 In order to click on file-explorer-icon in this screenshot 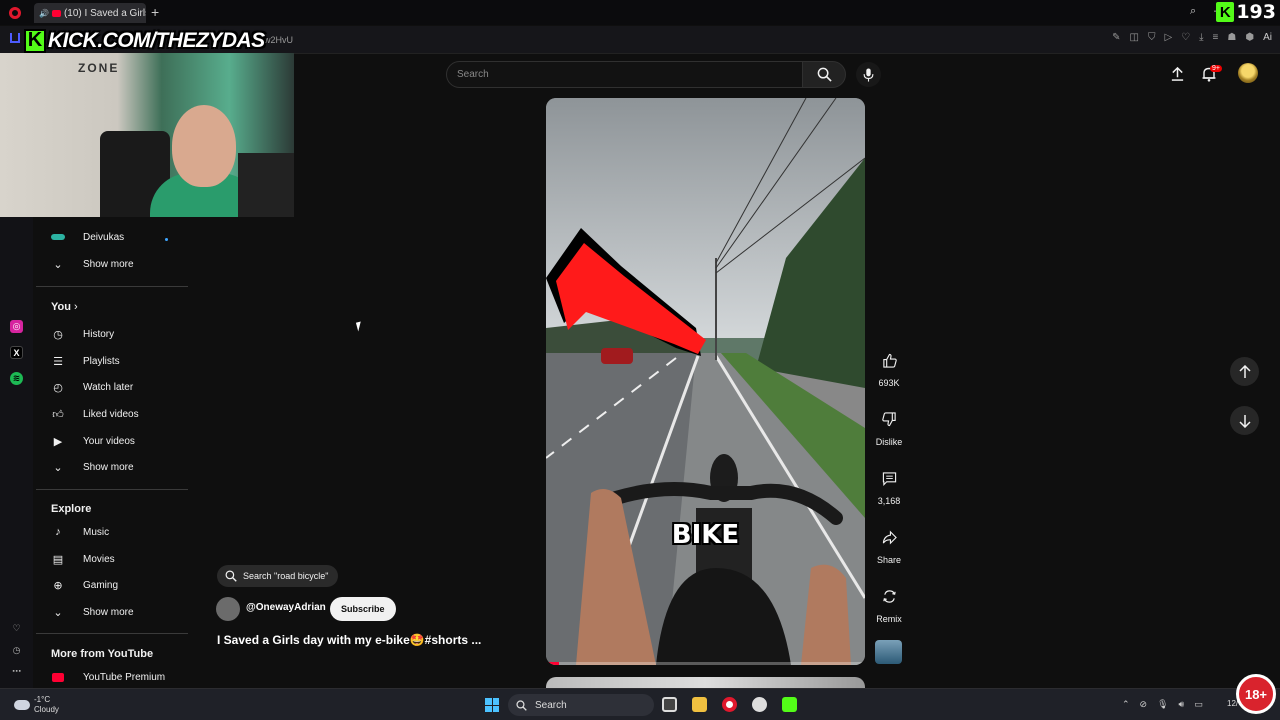, I will do `click(699, 704)`.